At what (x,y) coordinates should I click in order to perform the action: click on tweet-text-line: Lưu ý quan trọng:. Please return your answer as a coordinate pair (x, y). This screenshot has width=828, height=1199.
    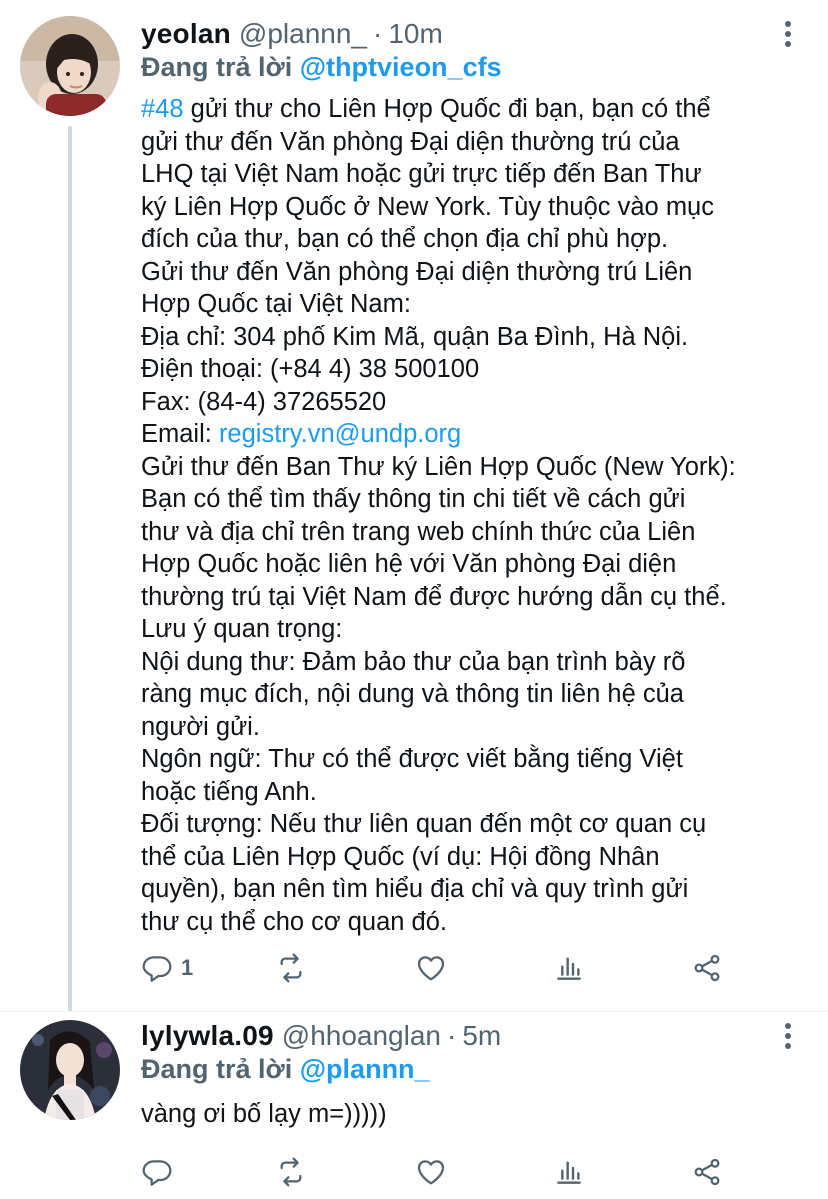
    Looking at the image, I should click on (242, 629).